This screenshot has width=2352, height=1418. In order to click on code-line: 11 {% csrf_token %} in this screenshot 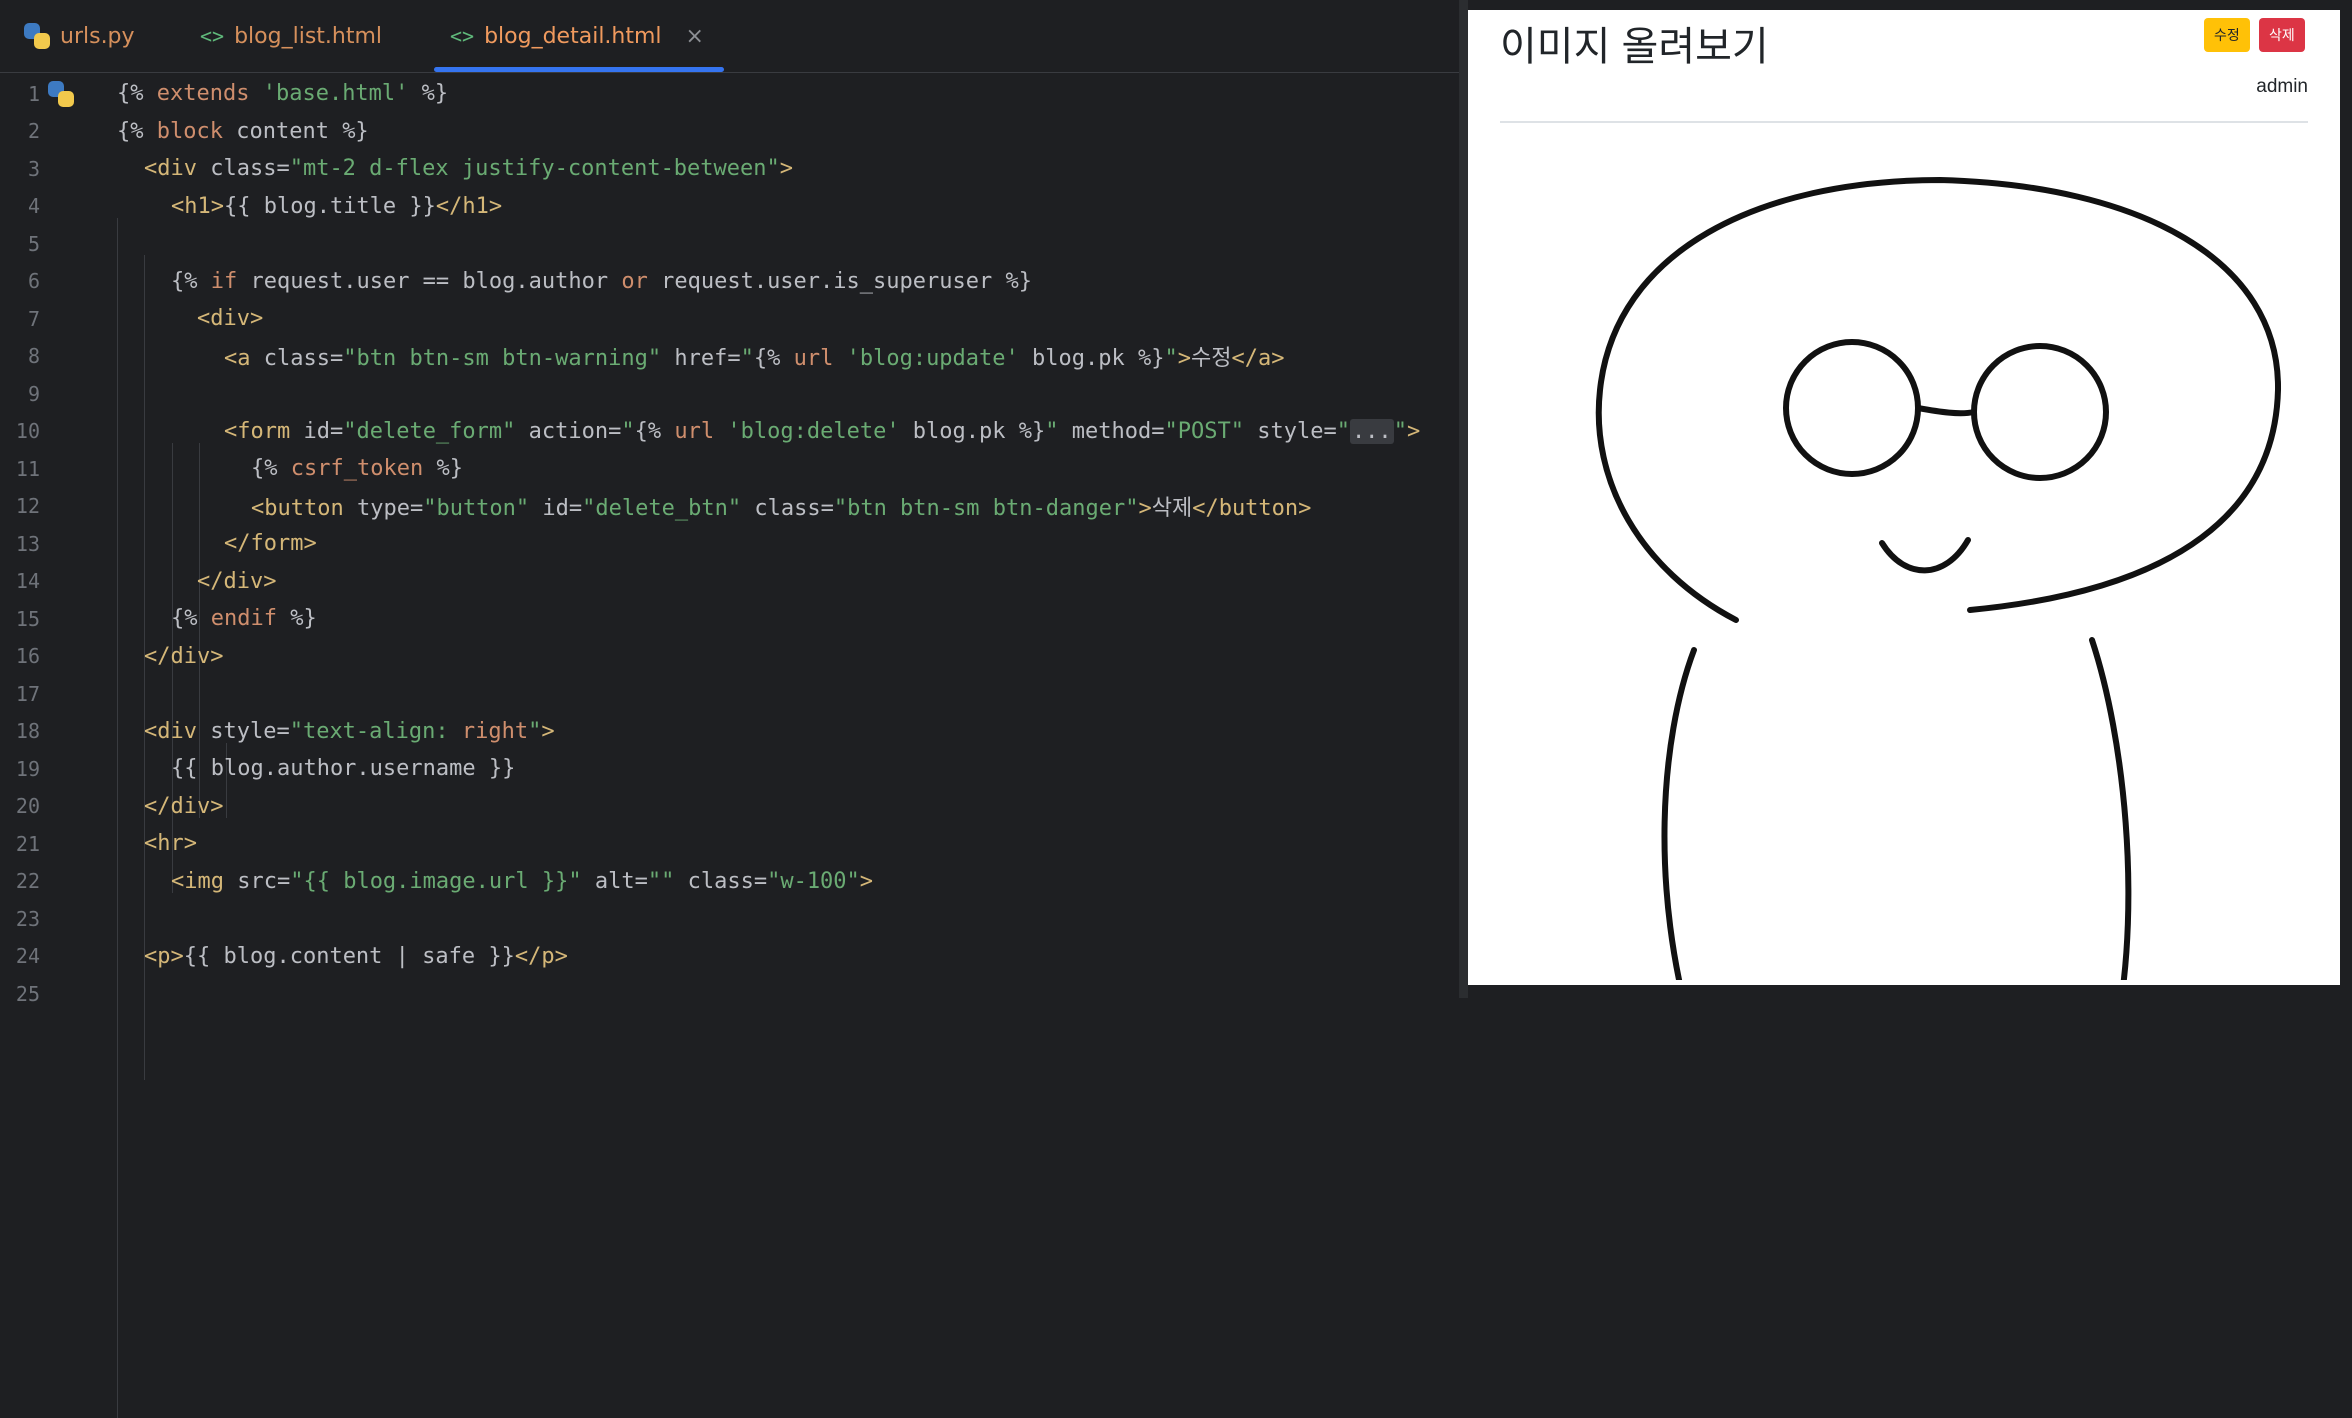, I will do `click(729, 469)`.